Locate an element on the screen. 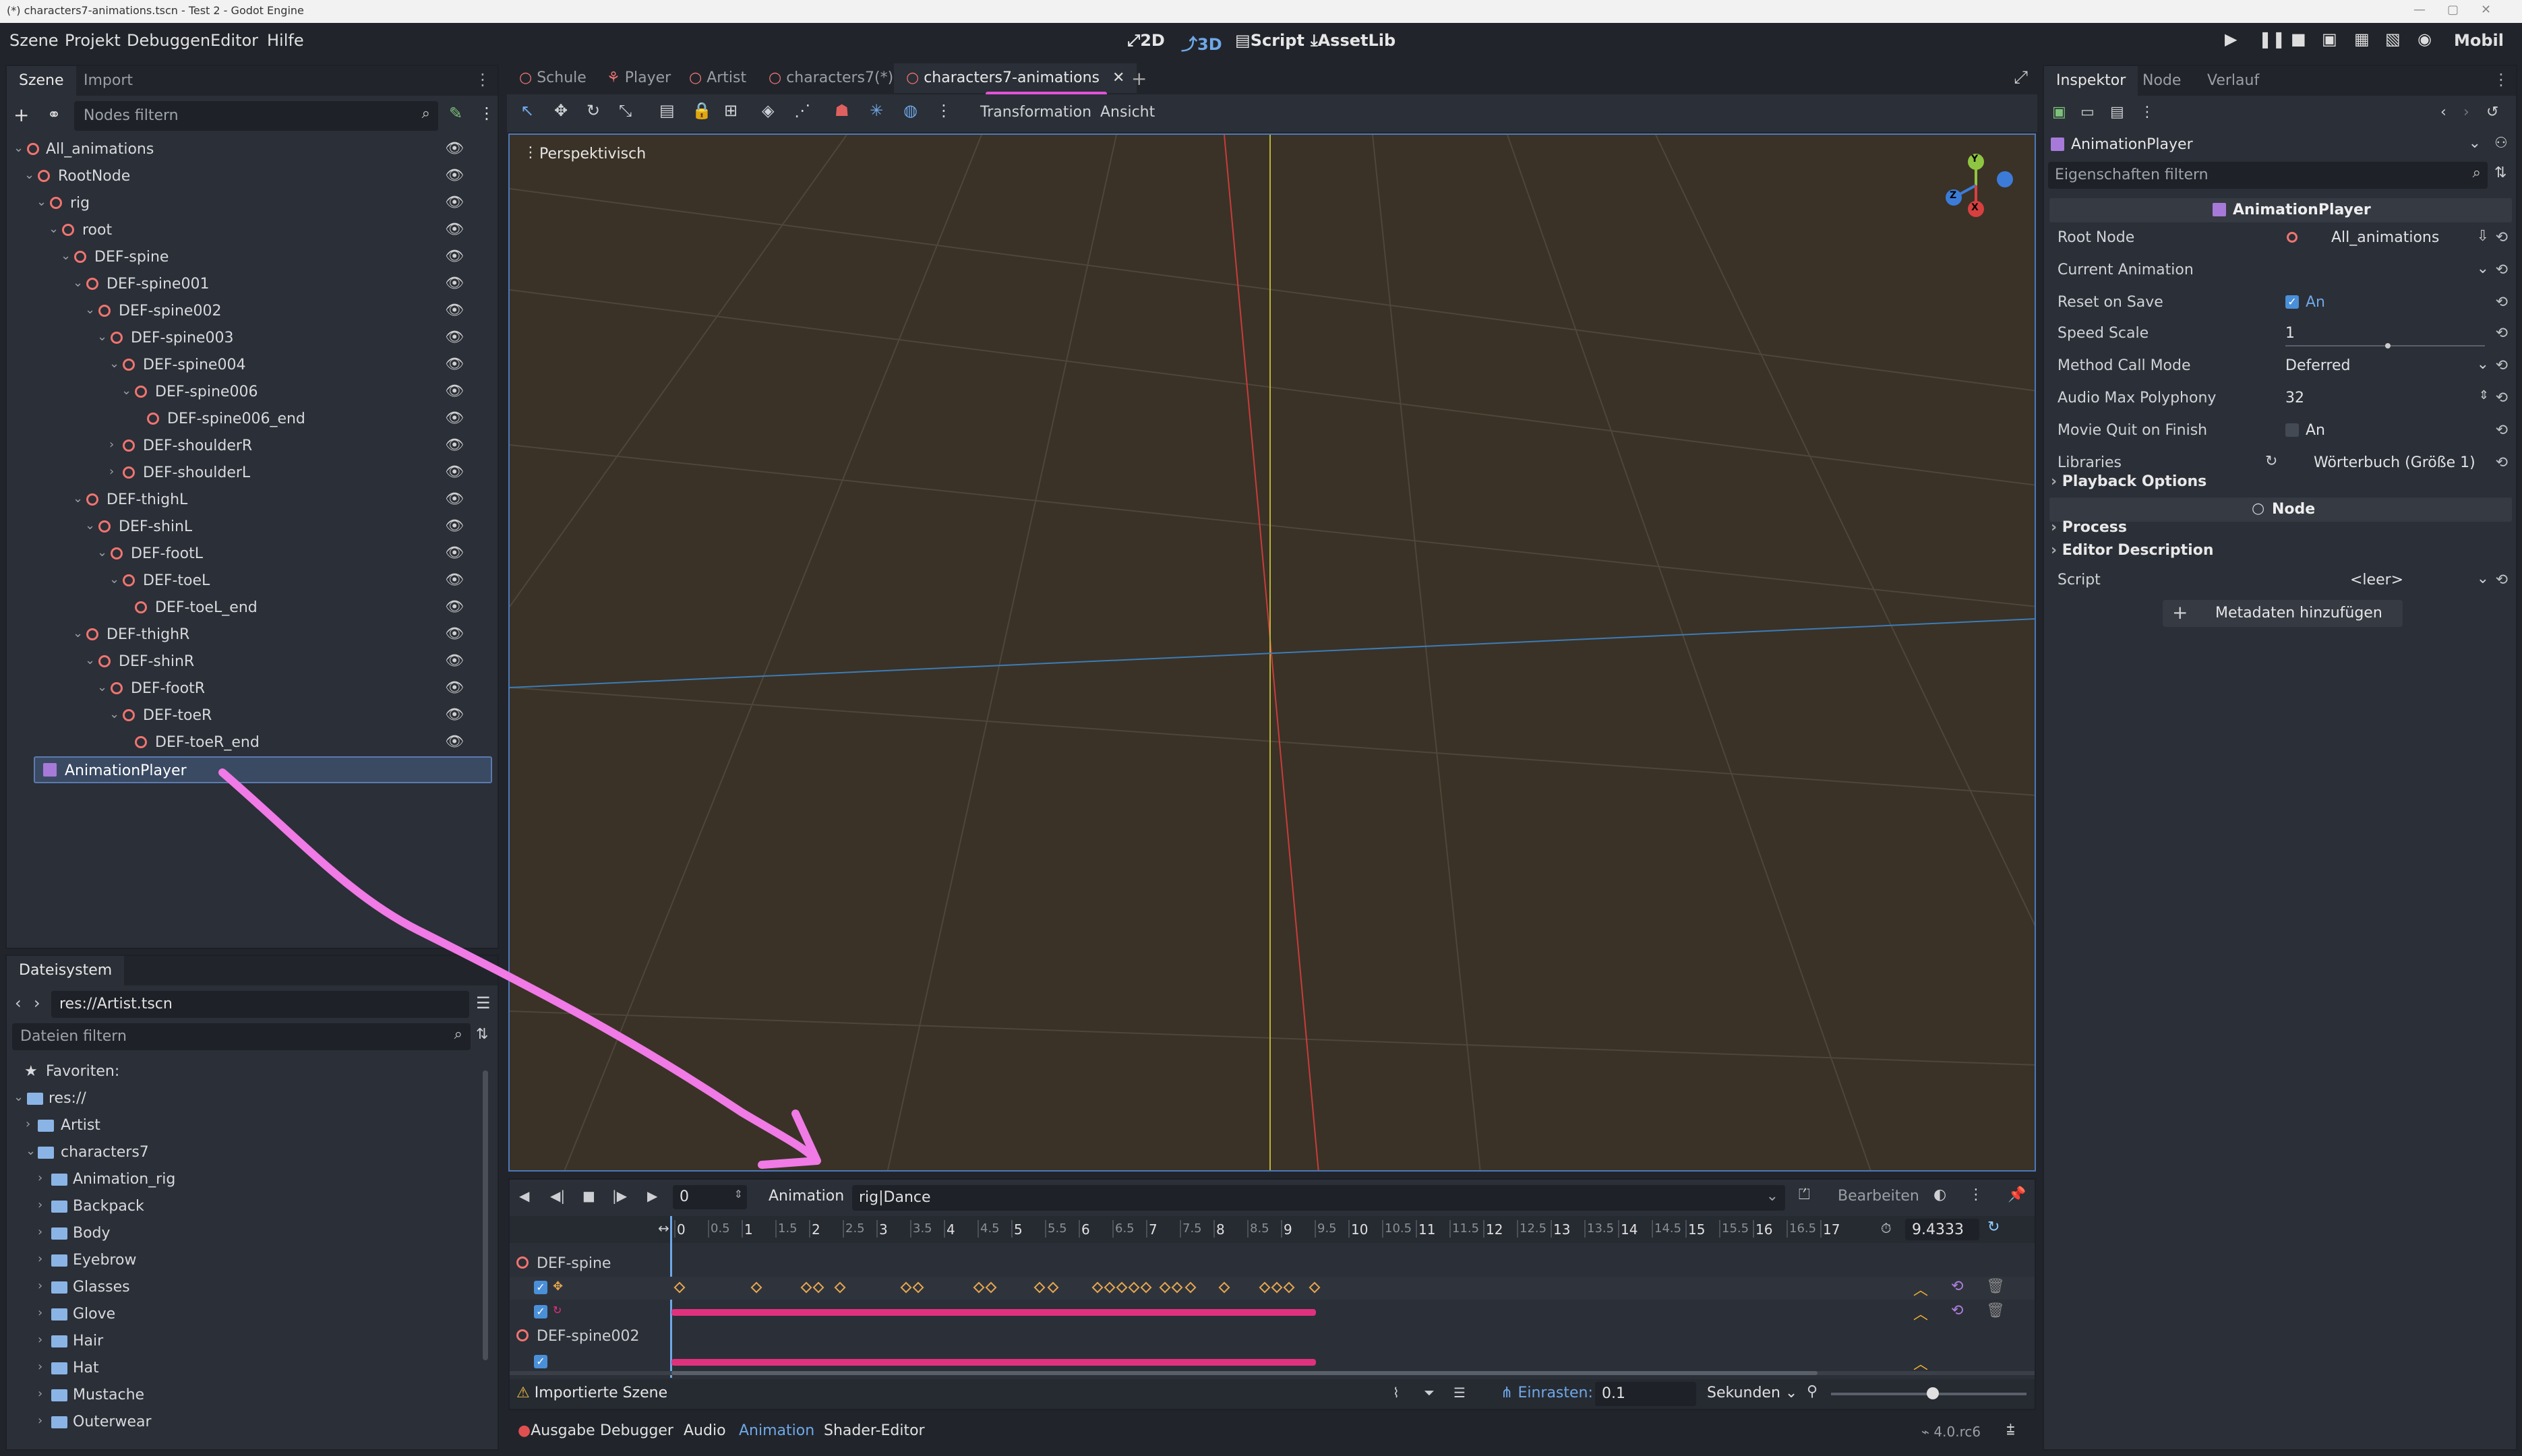 The image size is (2522, 1456). menu-szene: Szene is located at coordinates (34, 40).